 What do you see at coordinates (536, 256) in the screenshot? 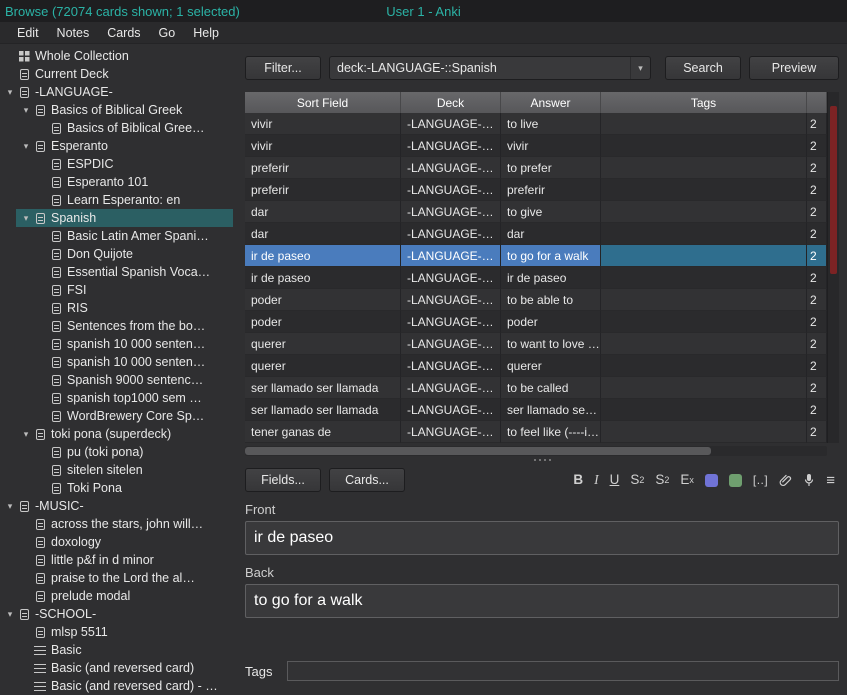
I see `card-row: ir de paseo -LANGUAGE-… to go for a walk 2` at bounding box center [536, 256].